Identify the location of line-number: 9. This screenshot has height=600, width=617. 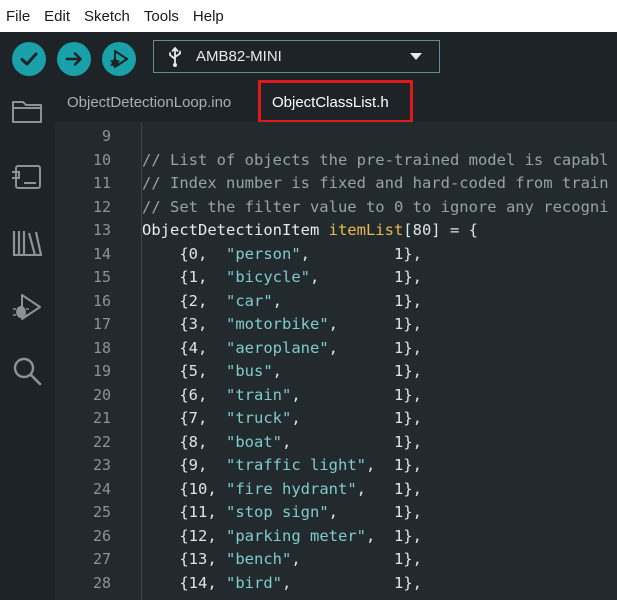
(106, 136).